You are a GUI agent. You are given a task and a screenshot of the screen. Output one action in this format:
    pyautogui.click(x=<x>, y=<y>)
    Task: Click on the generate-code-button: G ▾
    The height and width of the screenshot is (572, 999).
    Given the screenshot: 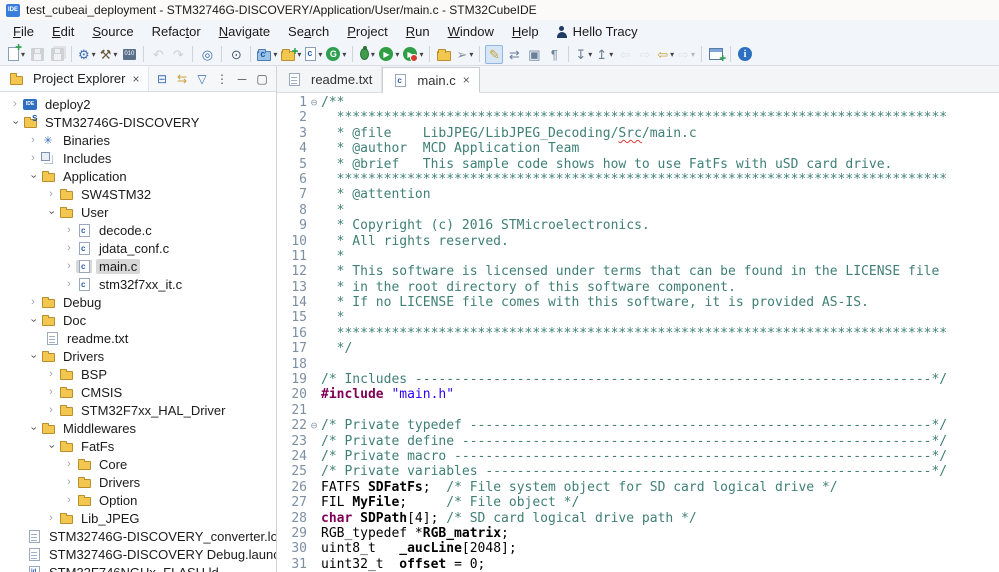 What is the action you would take?
    pyautogui.click(x=336, y=54)
    